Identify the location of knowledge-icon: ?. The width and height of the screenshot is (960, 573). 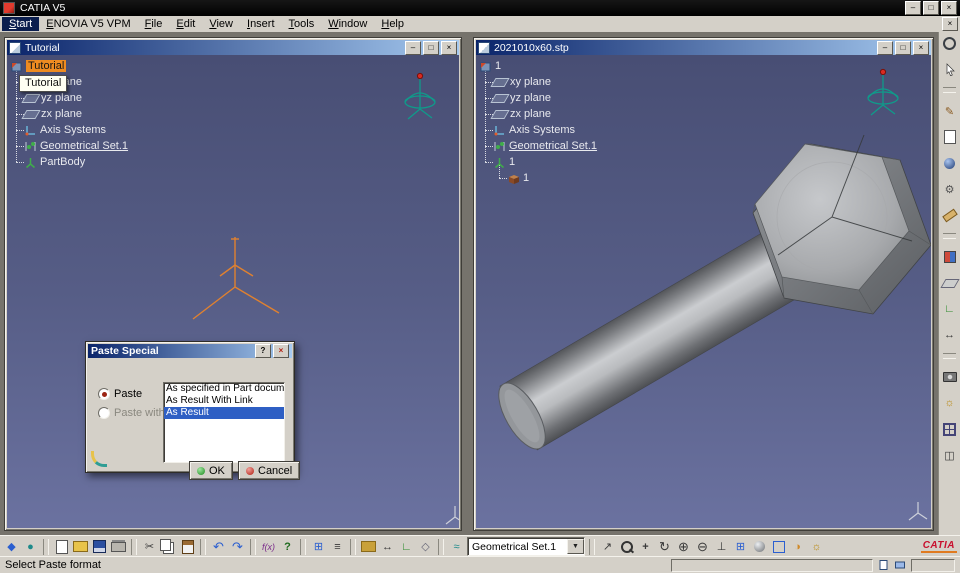
(287, 547).